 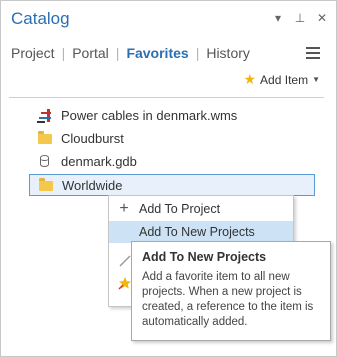 What do you see at coordinates (92, 185) in the screenshot?
I see `list-item-label: Worldwide` at bounding box center [92, 185].